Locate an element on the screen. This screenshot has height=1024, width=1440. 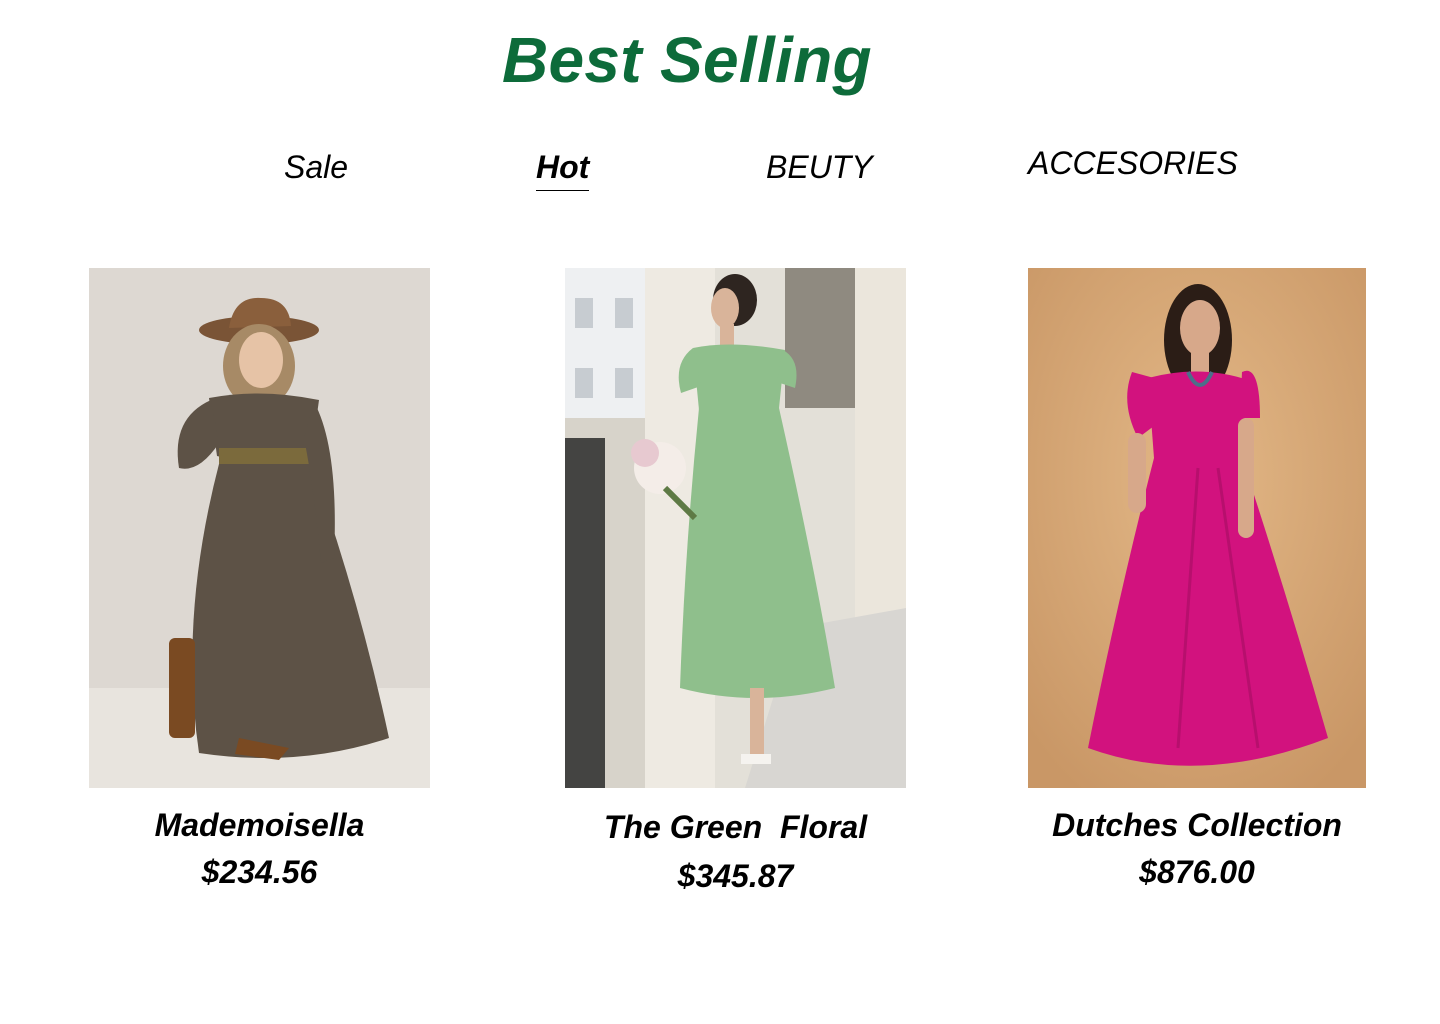
product-name: Dutches Collection is located at coordinates (1197, 825).